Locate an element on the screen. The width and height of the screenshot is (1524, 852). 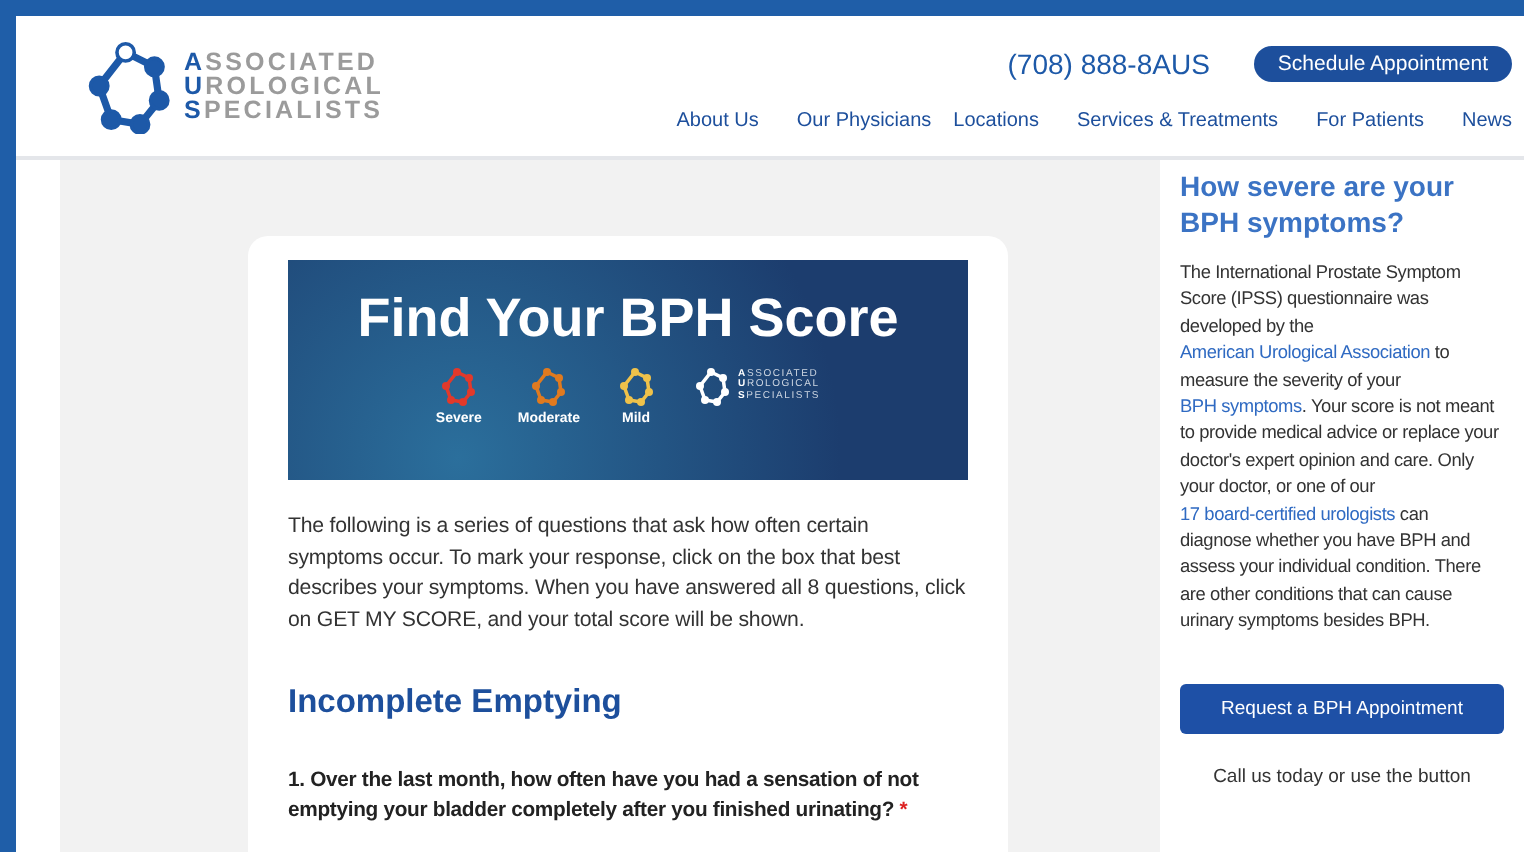
text-link: BPH symptoms is located at coordinates (1241, 406).